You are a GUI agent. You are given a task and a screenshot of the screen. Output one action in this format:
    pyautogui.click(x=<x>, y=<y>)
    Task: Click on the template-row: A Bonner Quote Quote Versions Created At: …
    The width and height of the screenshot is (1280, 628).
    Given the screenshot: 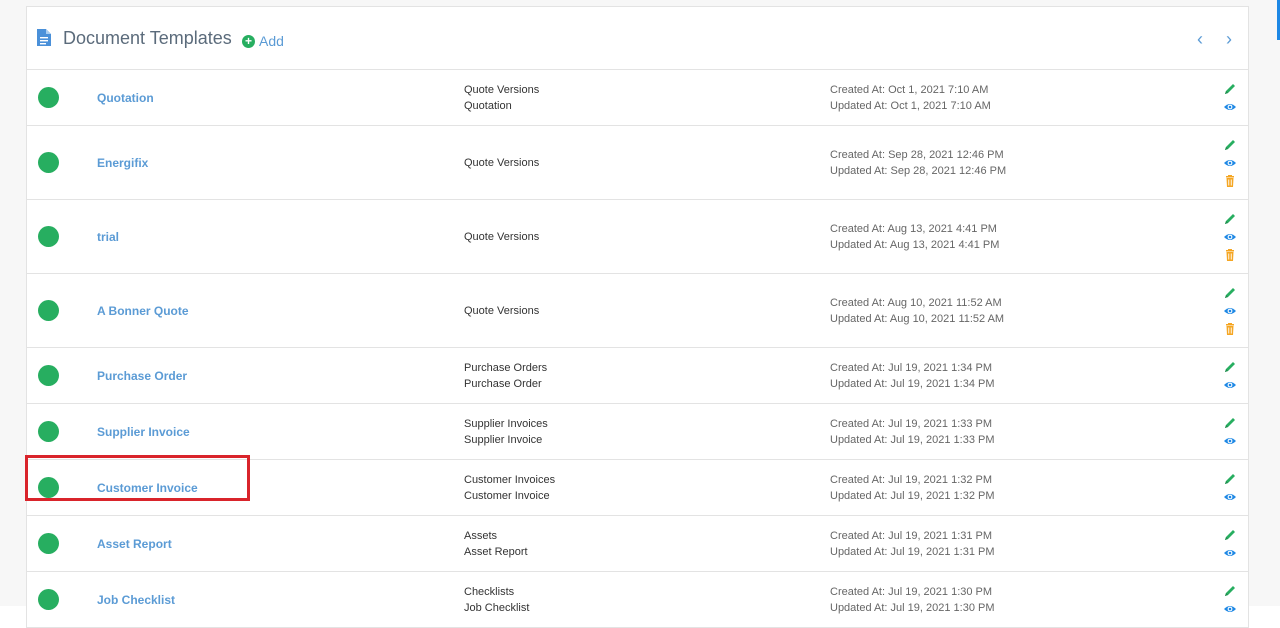 What is the action you would take?
    pyautogui.click(x=637, y=311)
    